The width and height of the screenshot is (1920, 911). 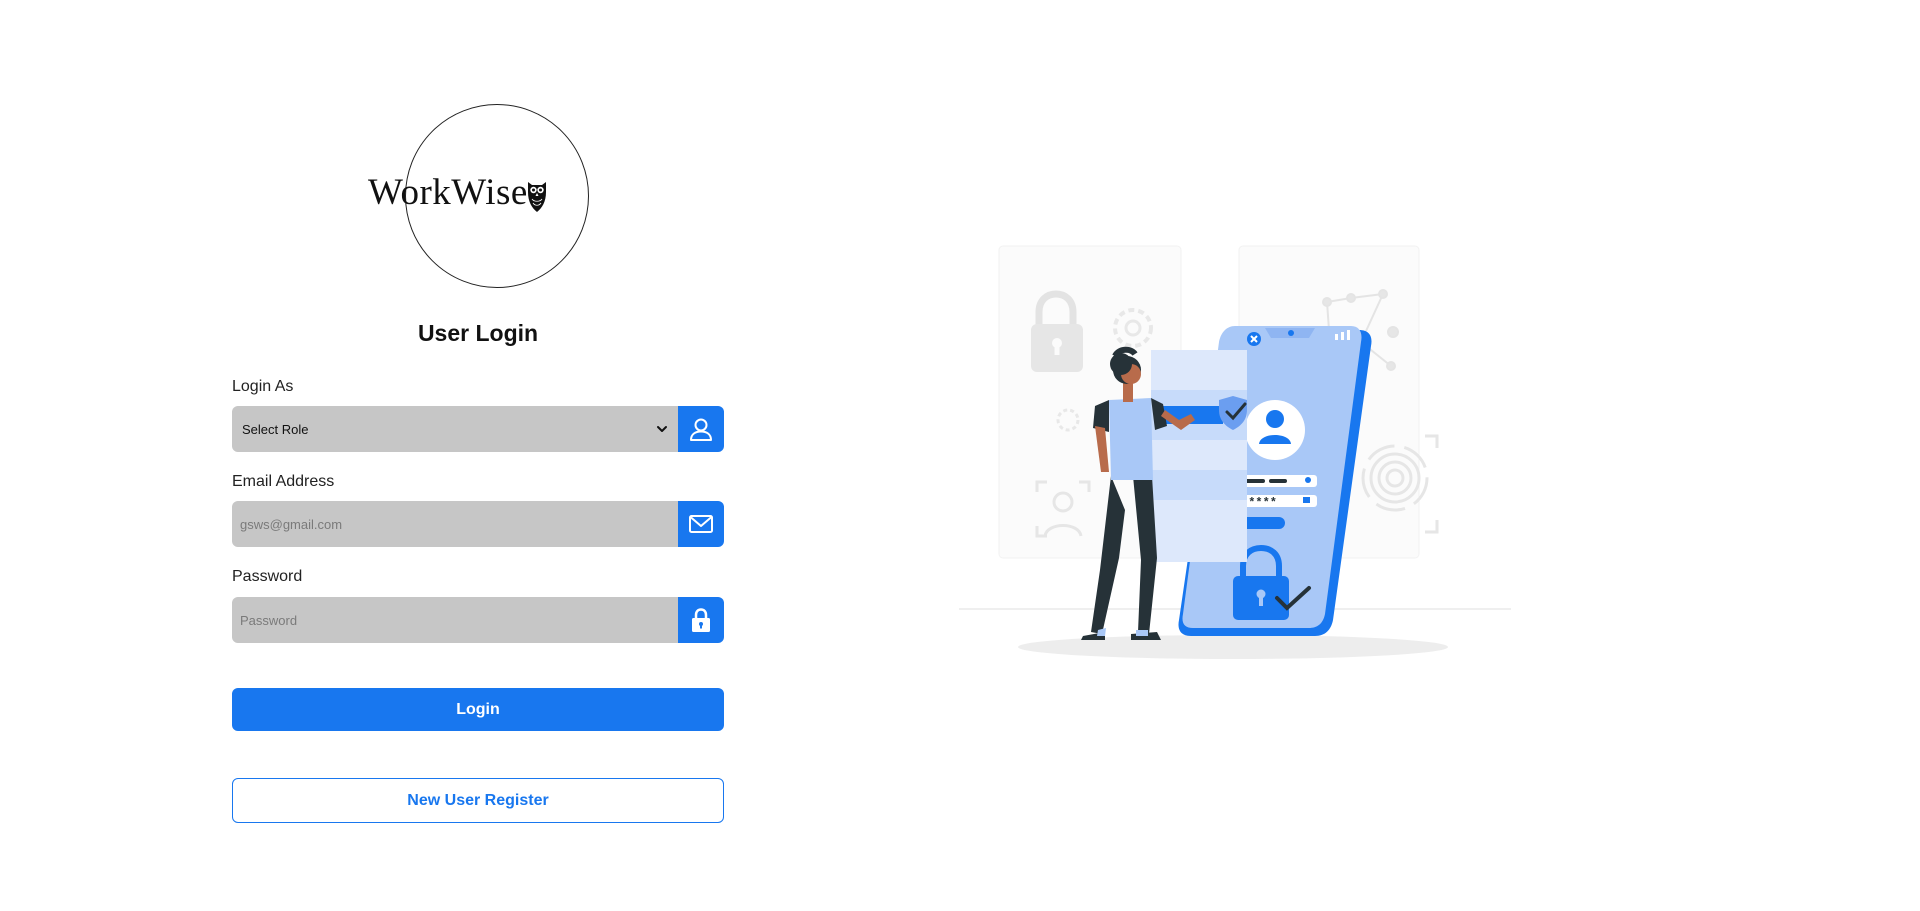 What do you see at coordinates (455, 620) in the screenshot?
I see `password-input: Password` at bounding box center [455, 620].